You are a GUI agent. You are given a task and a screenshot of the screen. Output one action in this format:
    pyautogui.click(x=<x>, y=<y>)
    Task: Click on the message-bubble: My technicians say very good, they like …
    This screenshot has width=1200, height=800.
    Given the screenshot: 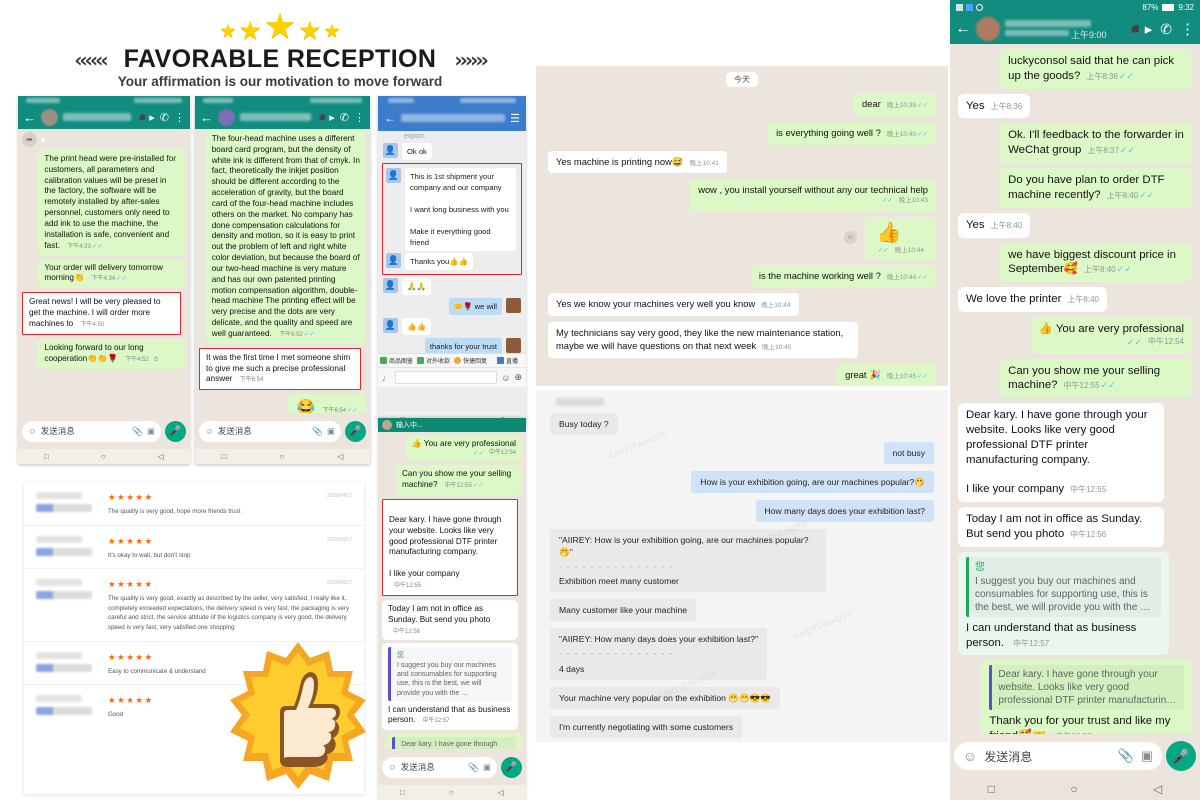 What is the action you would take?
    pyautogui.click(x=703, y=340)
    